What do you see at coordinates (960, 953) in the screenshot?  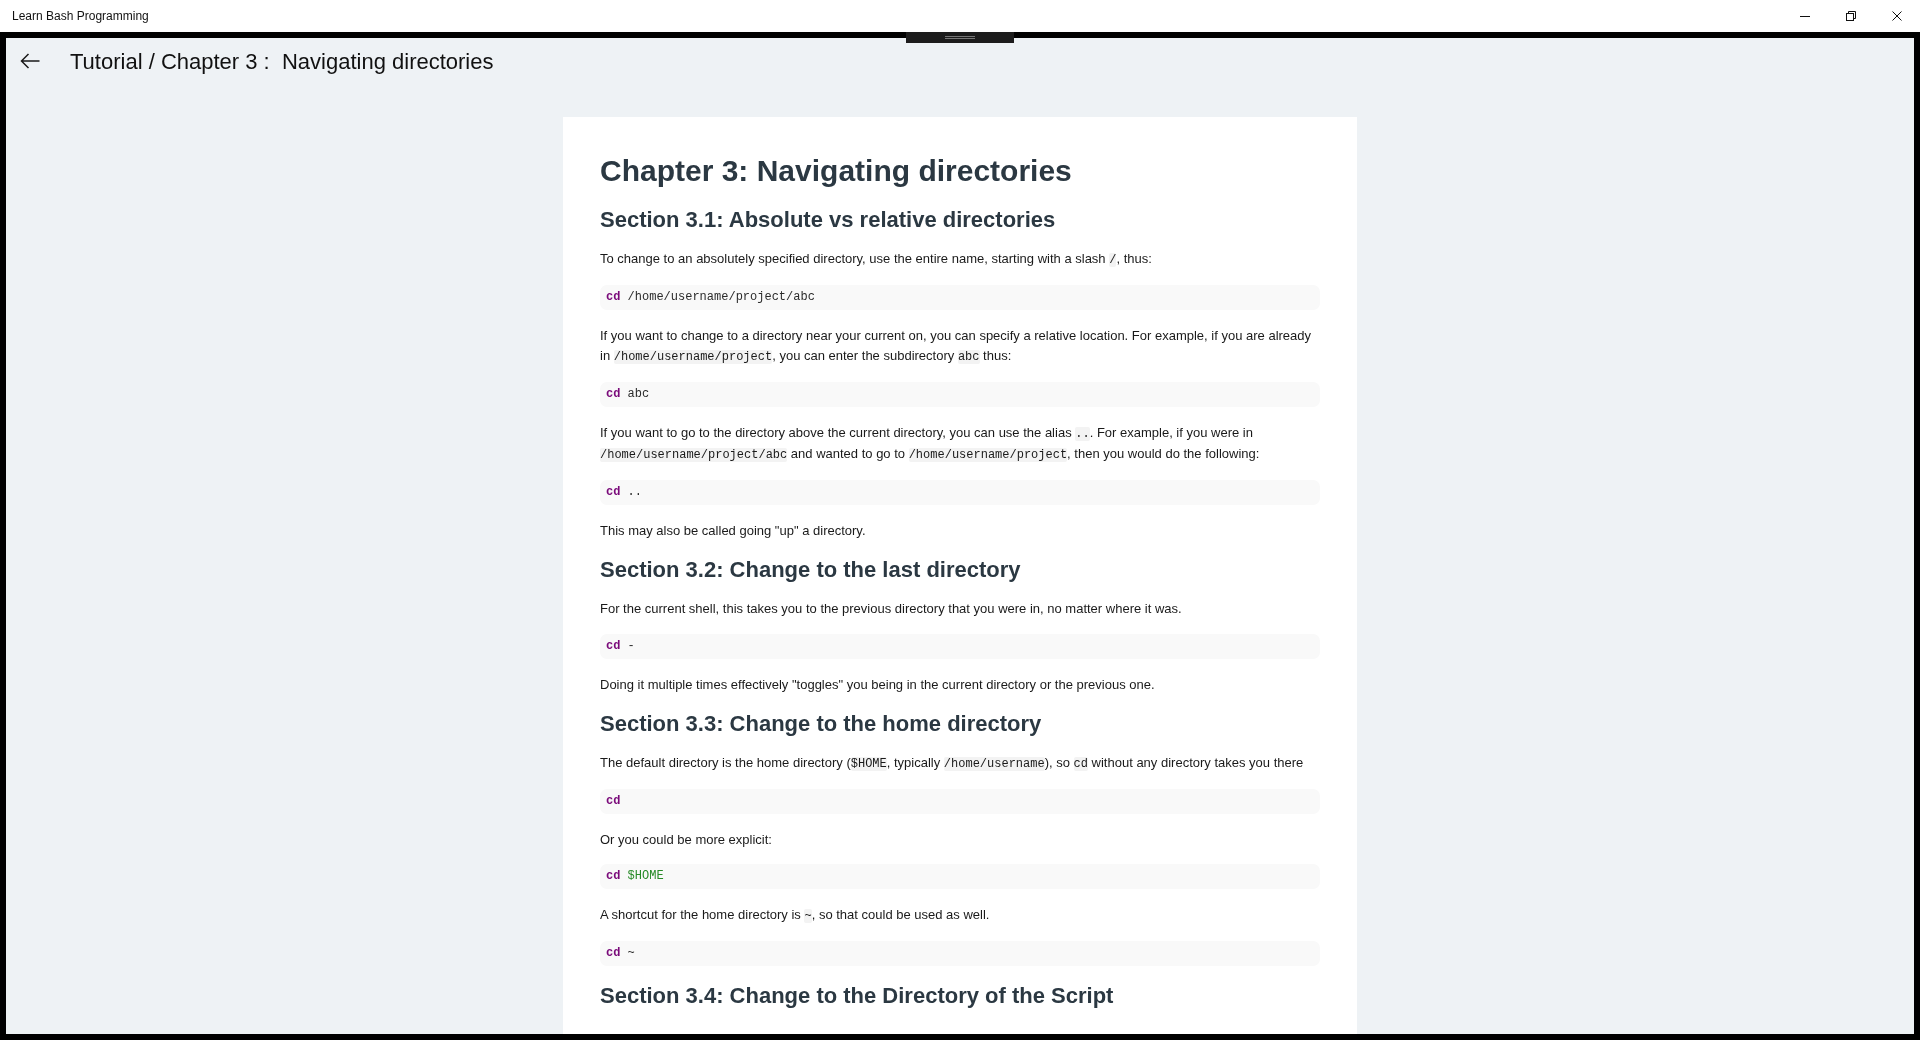 I see `code-block: cd ~` at bounding box center [960, 953].